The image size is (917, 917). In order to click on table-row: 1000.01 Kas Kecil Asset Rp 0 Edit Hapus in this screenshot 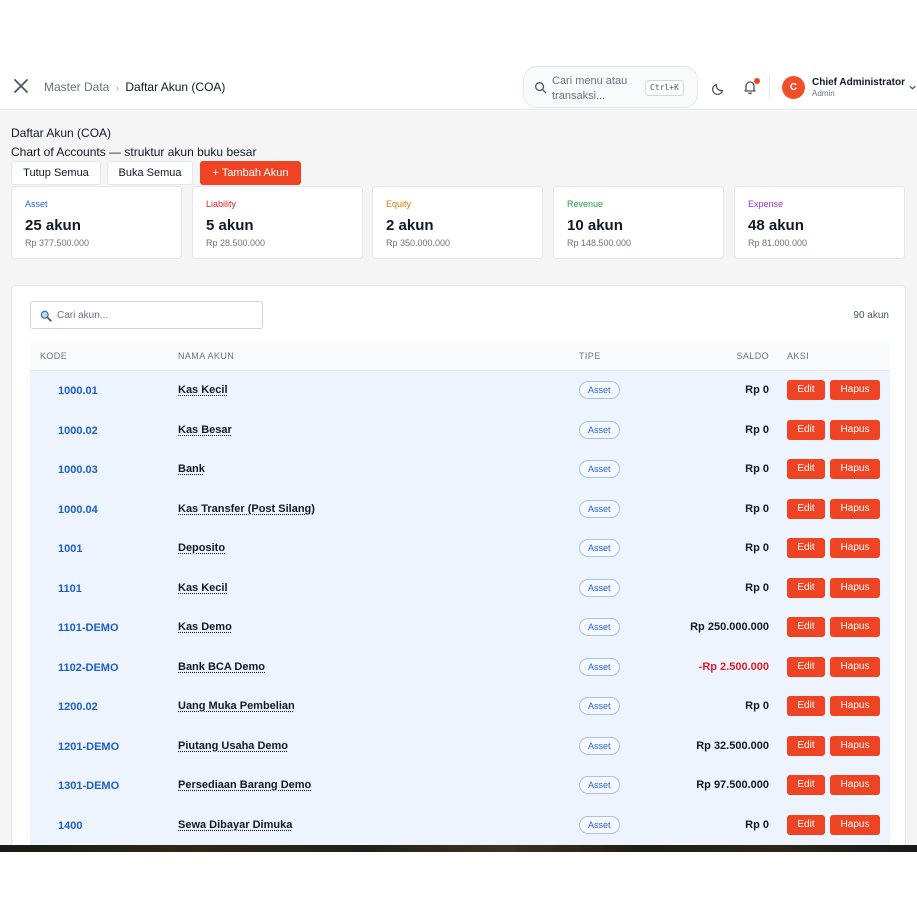, I will do `click(460, 391)`.